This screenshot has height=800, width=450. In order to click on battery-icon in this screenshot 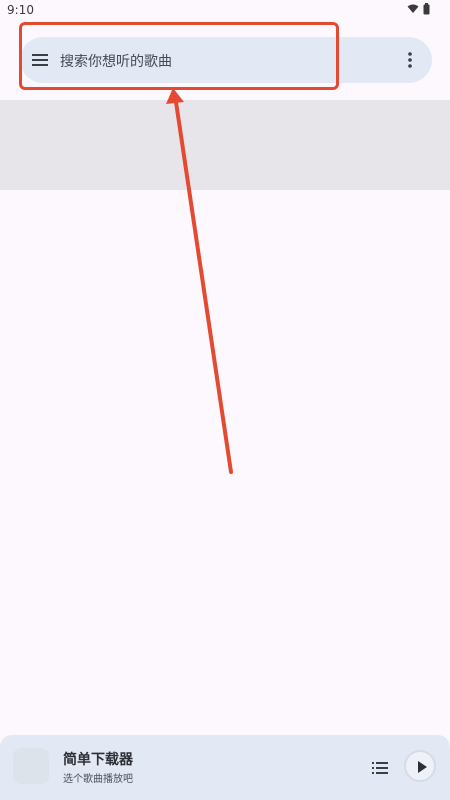, I will do `click(426, 9)`.